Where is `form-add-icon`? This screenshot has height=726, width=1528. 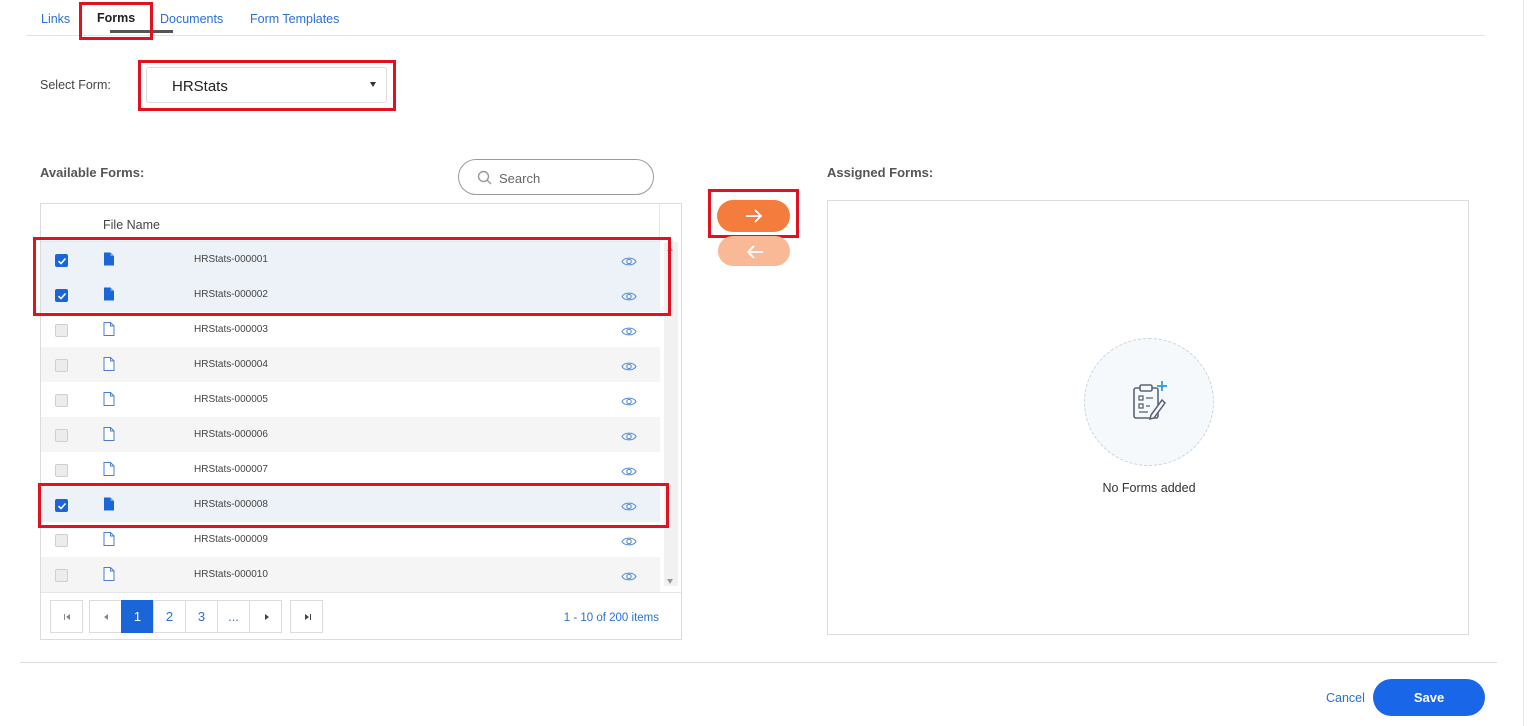
form-add-icon is located at coordinates (1150, 401).